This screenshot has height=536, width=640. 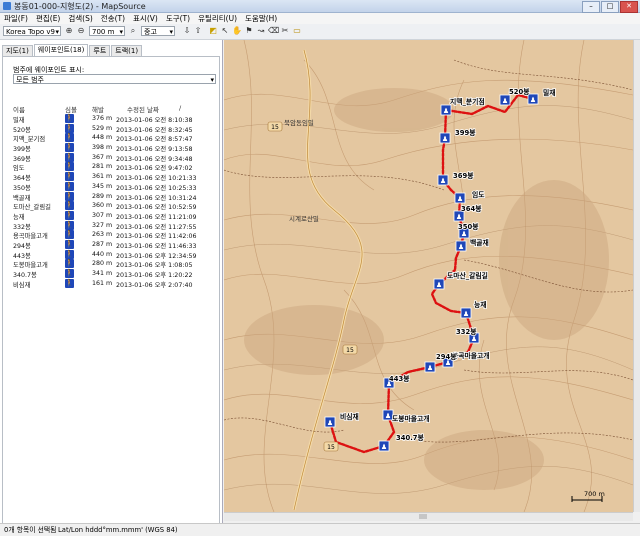 What do you see at coordinates (69, 31) in the screenshot?
I see `zoom-in-icon: ⊕` at bounding box center [69, 31].